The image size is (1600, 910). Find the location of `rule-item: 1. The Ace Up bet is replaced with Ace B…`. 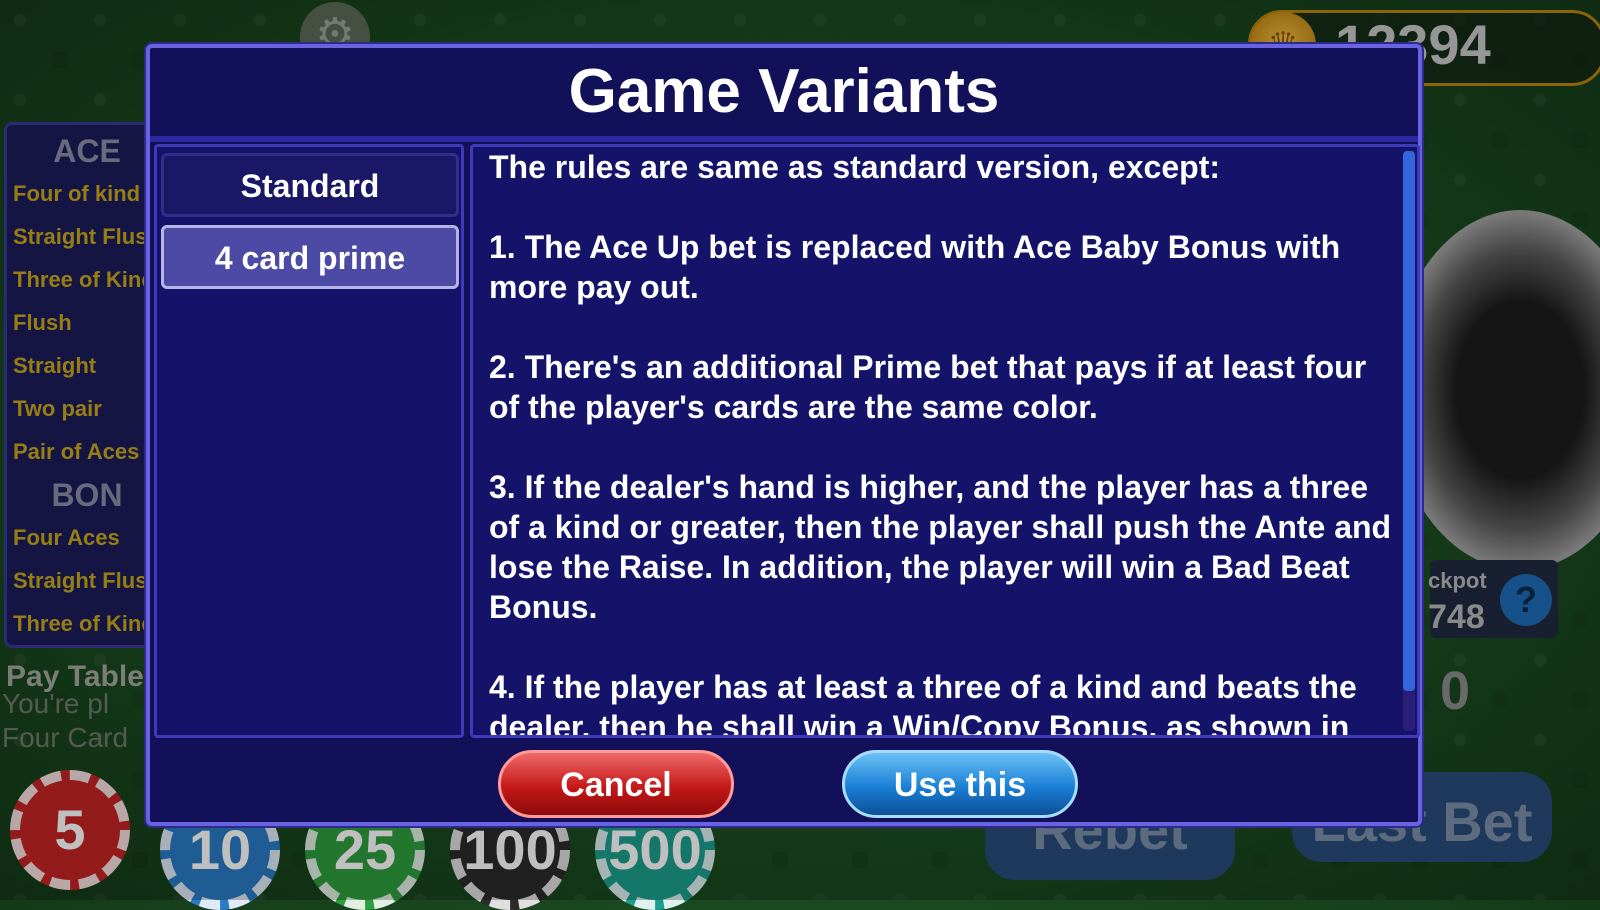

rule-item: 1. The Ace Up bet is replaced with Ace B… is located at coordinates (915, 267).